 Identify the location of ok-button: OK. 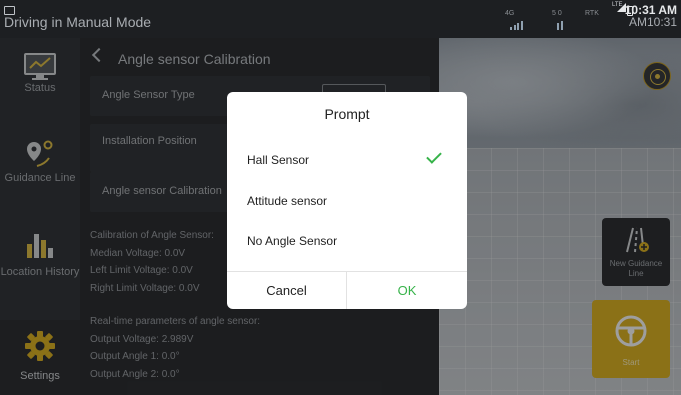
(407, 290).